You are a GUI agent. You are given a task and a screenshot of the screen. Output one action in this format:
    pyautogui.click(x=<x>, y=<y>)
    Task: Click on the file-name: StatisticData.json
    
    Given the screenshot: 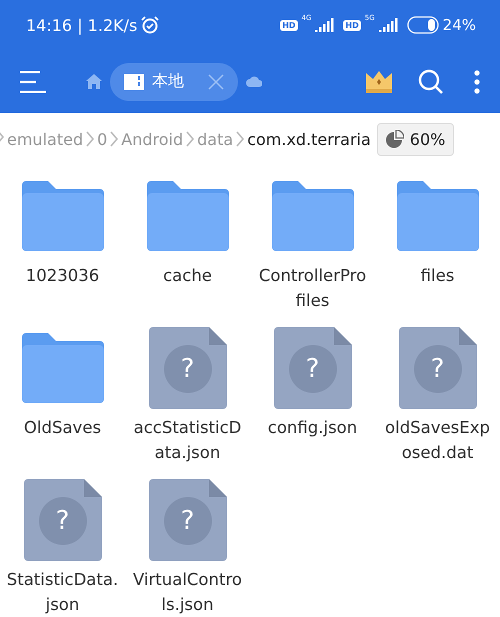 What is the action you would take?
    pyautogui.click(x=62, y=592)
    